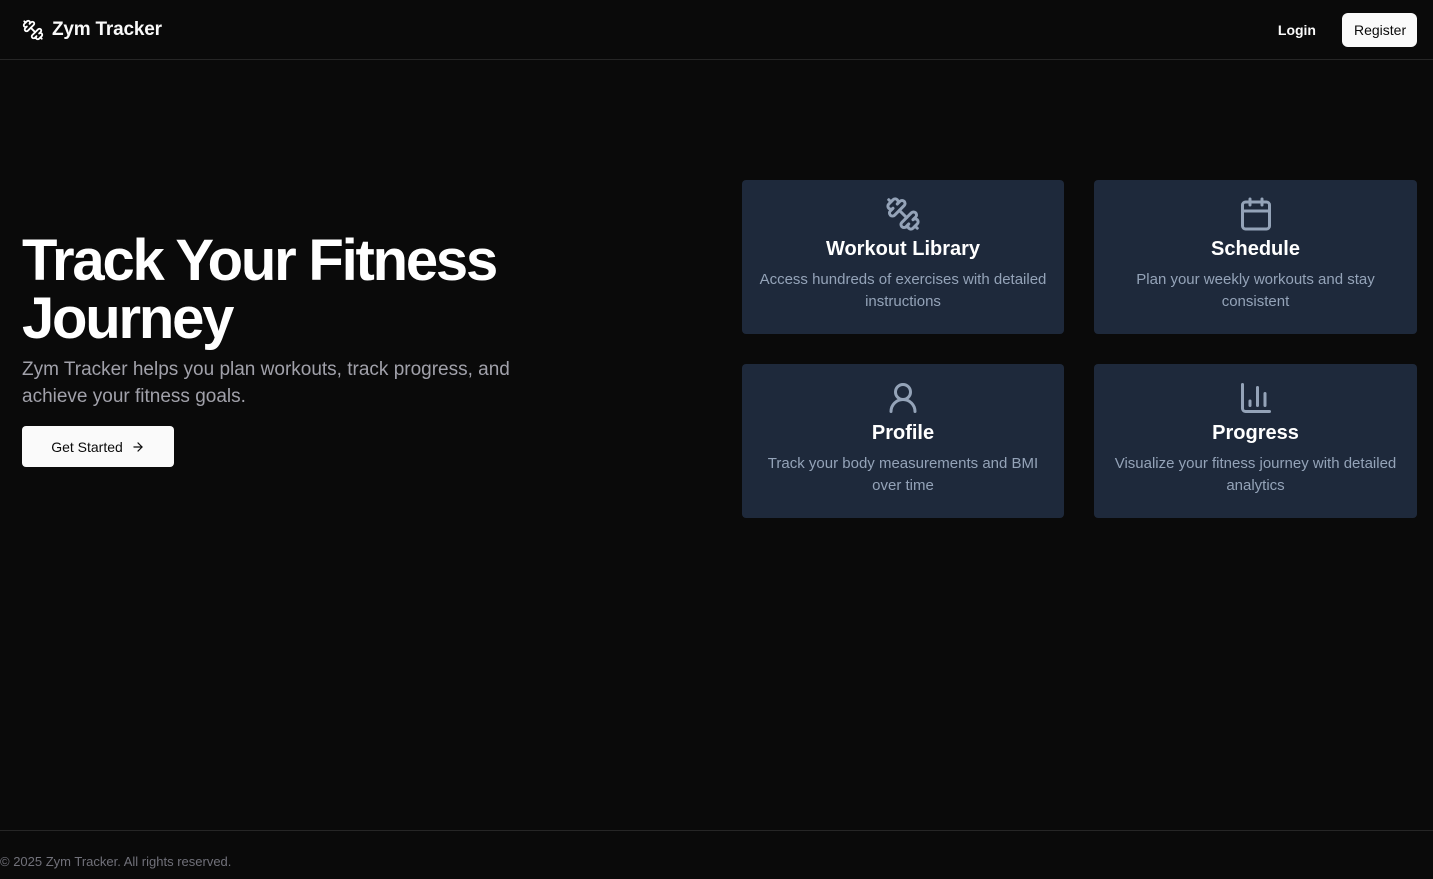 Image resolution: width=1433 pixels, height=879 pixels. I want to click on hero-title-line-1: Track Your Fitness, so click(260, 260).